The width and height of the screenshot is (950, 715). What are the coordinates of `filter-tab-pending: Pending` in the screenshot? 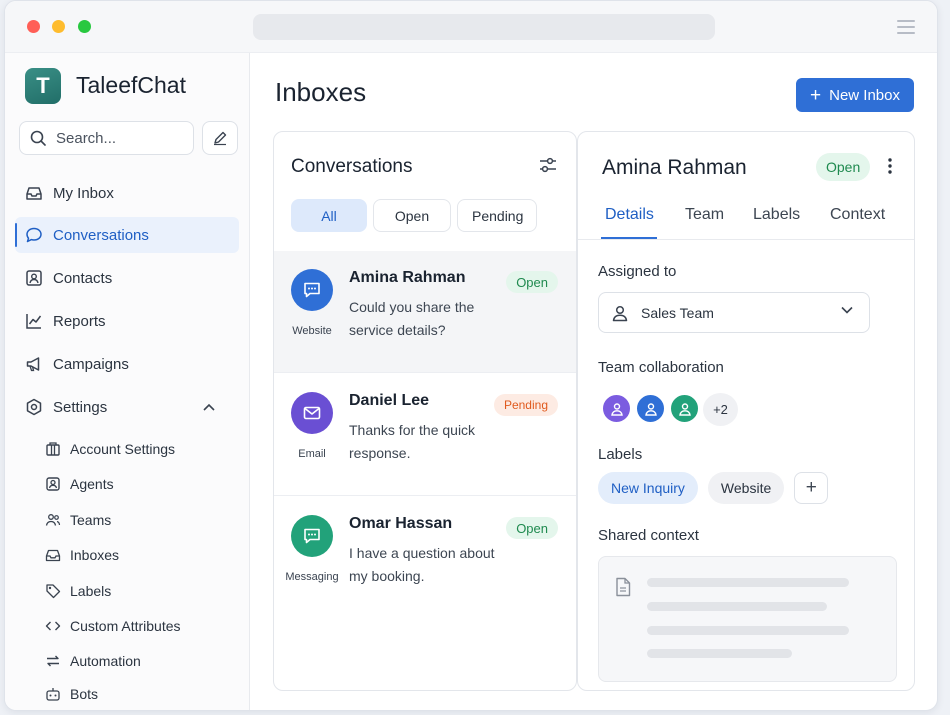 It's located at (497, 215).